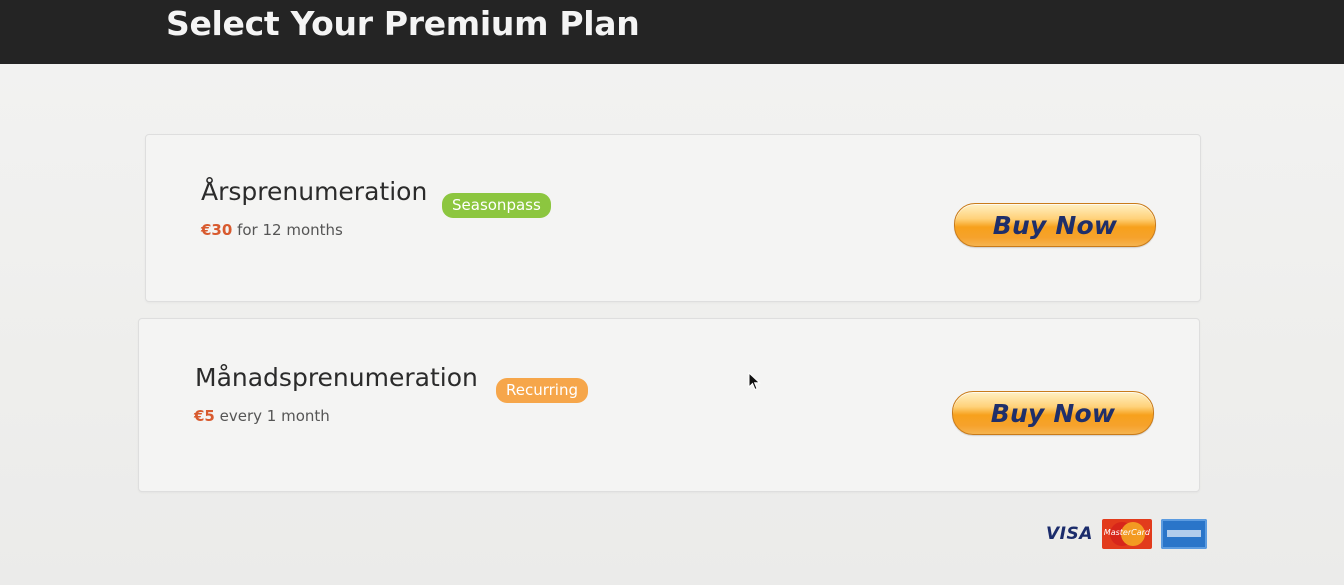 Image resolution: width=1344 pixels, height=585 pixels. I want to click on plan-name: Månadsprenumeration, so click(336, 377).